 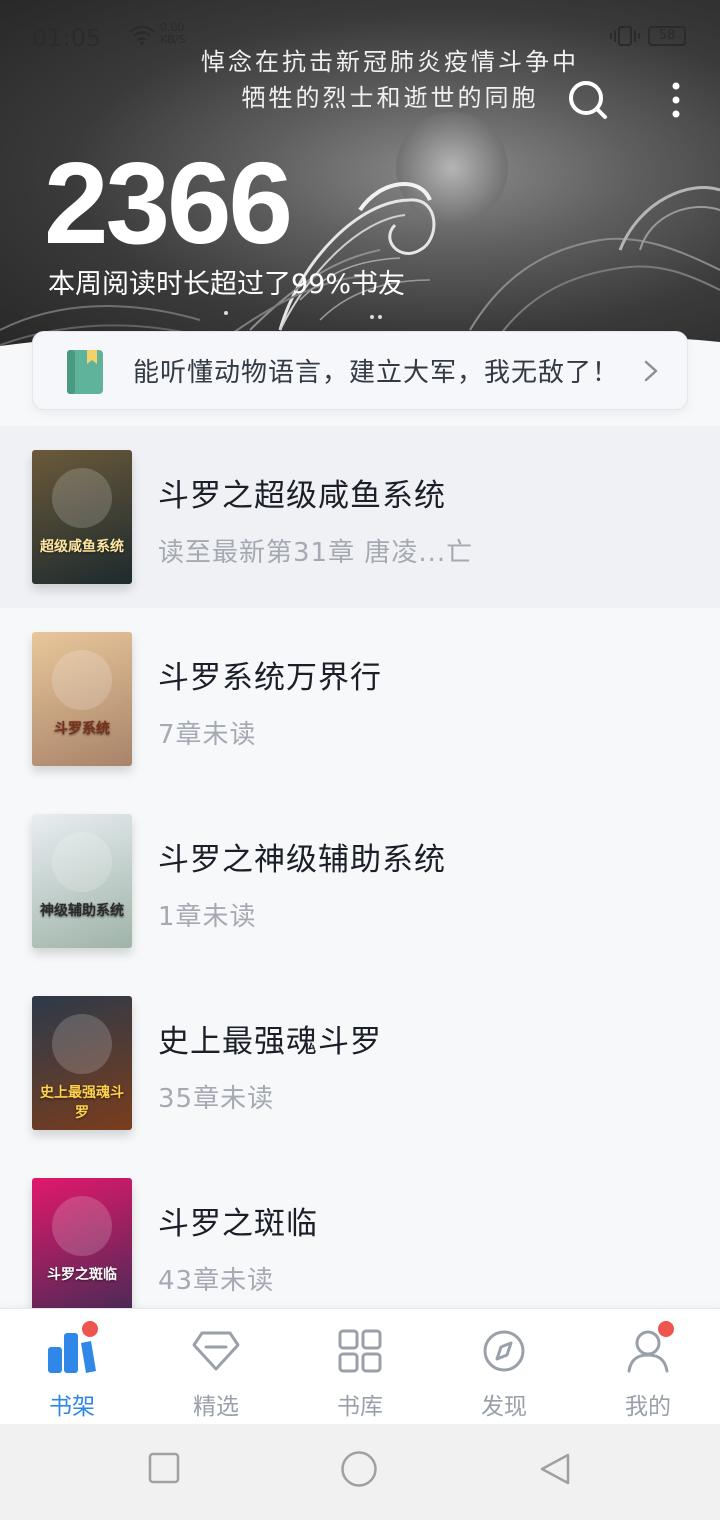 I want to click on tab-featured: 精选, so click(x=216, y=1367).